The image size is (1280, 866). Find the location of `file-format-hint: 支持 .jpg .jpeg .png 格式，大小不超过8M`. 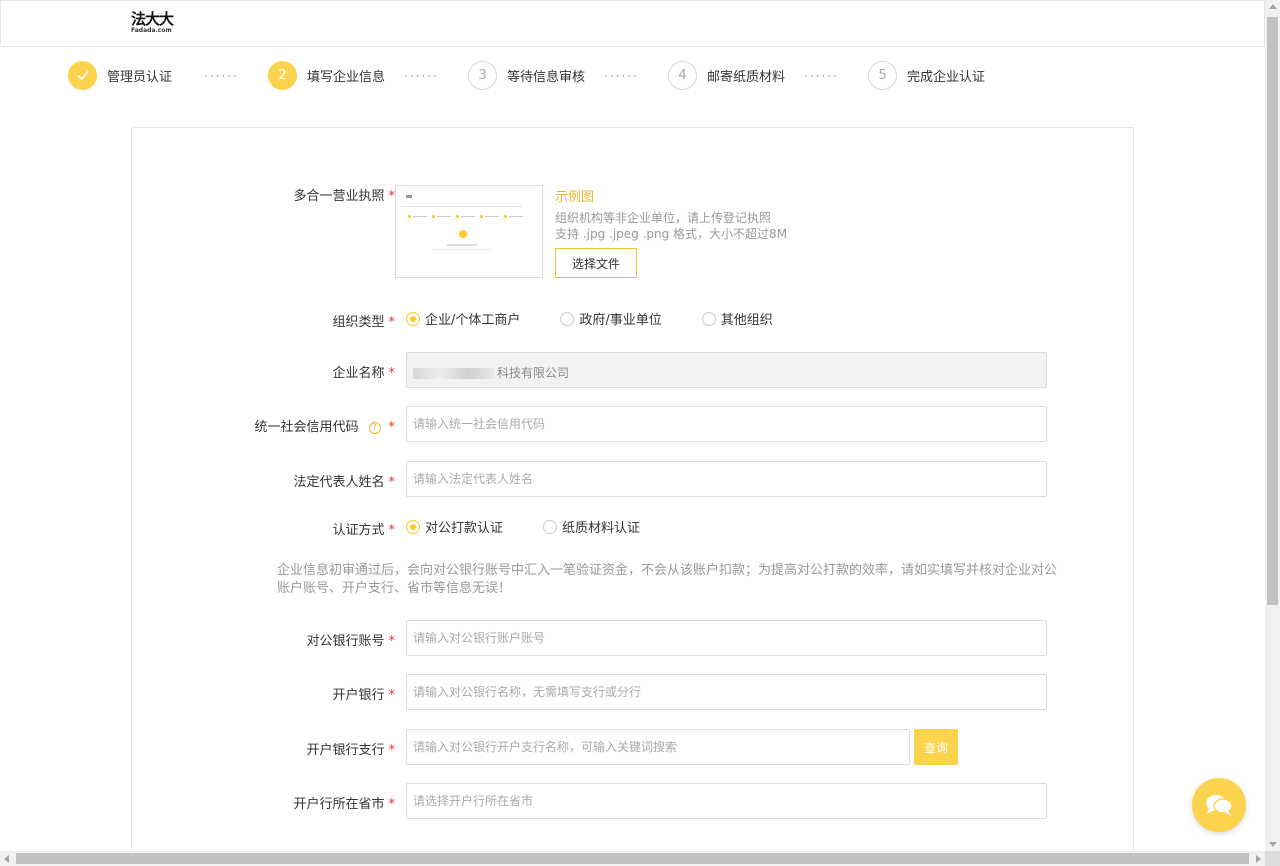

file-format-hint: 支持 .jpg .jpeg .png 格式，大小不超过8M is located at coordinates (671, 234).